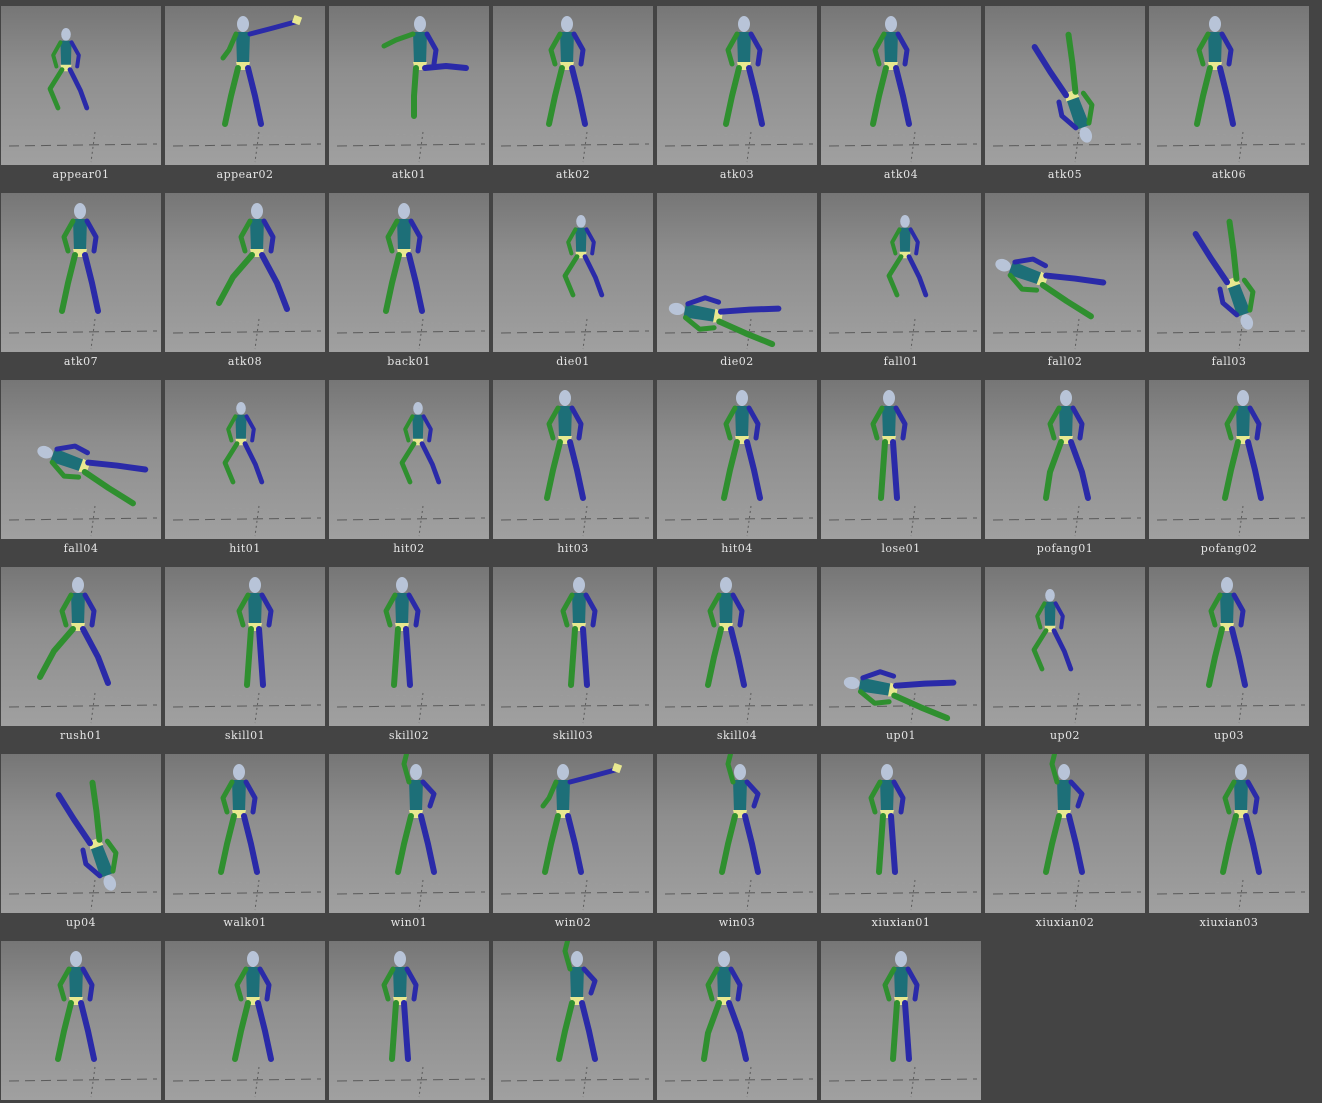 This screenshot has width=1322, height=1103. I want to click on animation-thumbnail: fall02, so click(1065, 286).